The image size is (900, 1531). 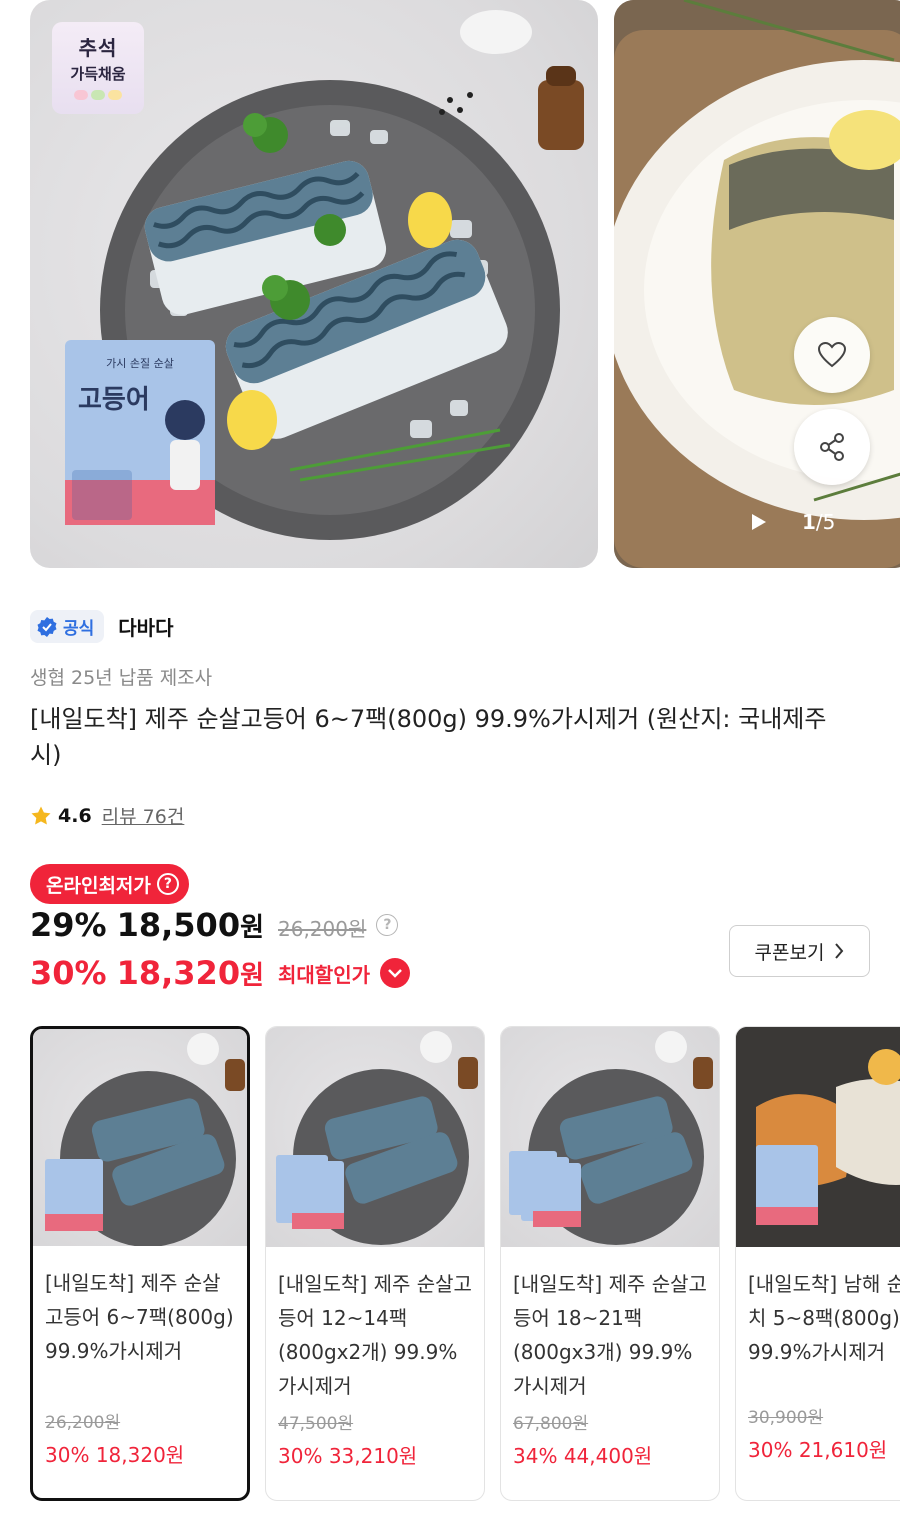 What do you see at coordinates (322, 929) in the screenshot?
I see `original-price: 26,200원` at bounding box center [322, 929].